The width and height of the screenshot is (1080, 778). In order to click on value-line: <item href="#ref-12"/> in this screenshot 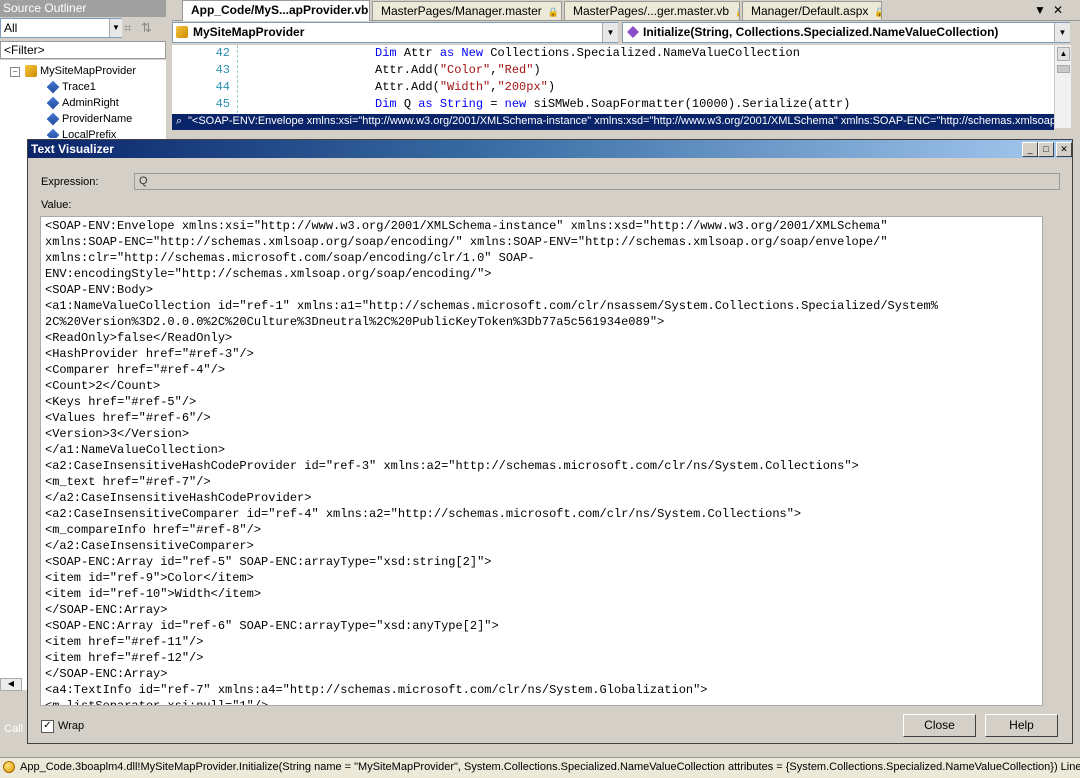, I will do `click(124, 658)`.